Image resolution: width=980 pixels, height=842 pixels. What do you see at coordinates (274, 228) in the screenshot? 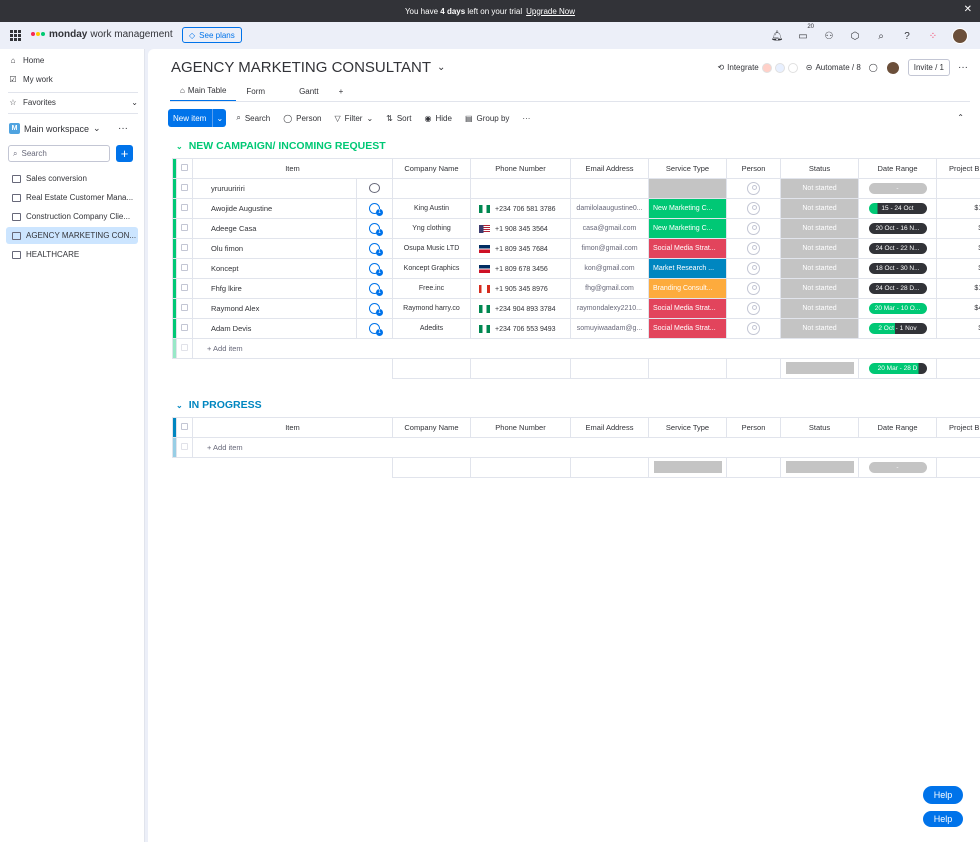
I see `item-name: Adeege Casa` at bounding box center [274, 228].